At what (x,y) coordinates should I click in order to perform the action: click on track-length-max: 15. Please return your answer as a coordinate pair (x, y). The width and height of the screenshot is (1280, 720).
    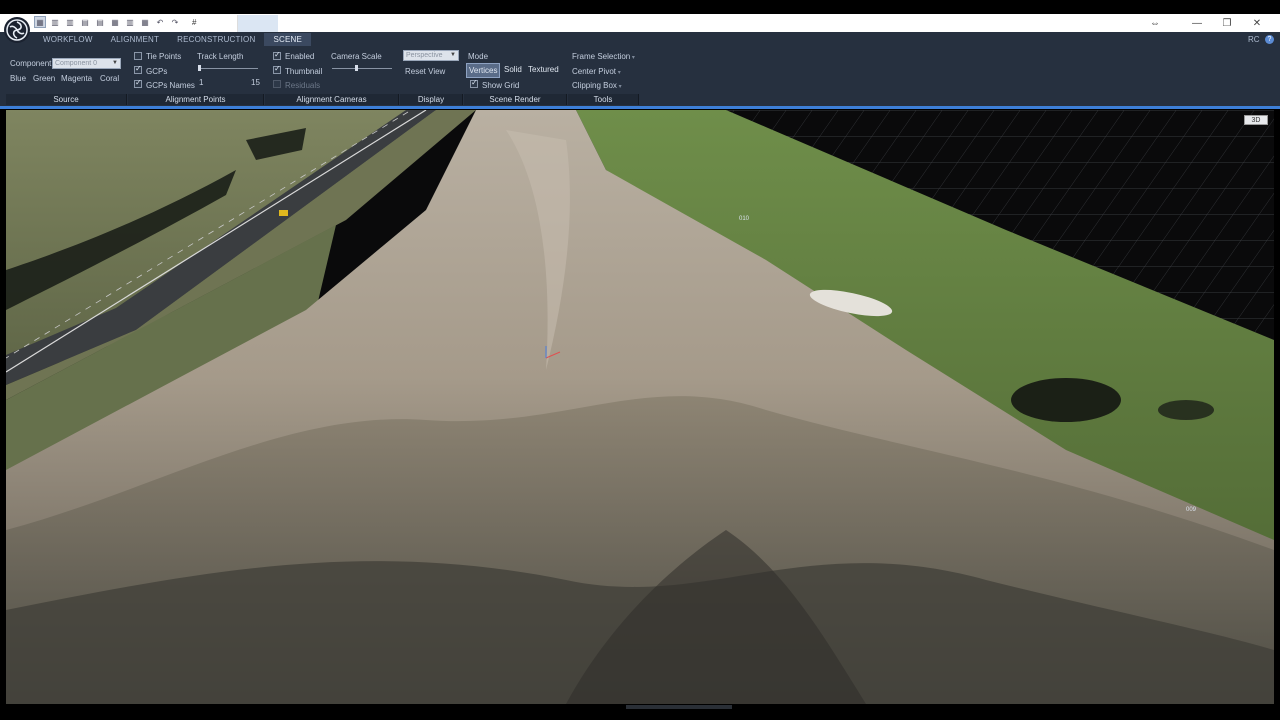
    Looking at the image, I should click on (255, 82).